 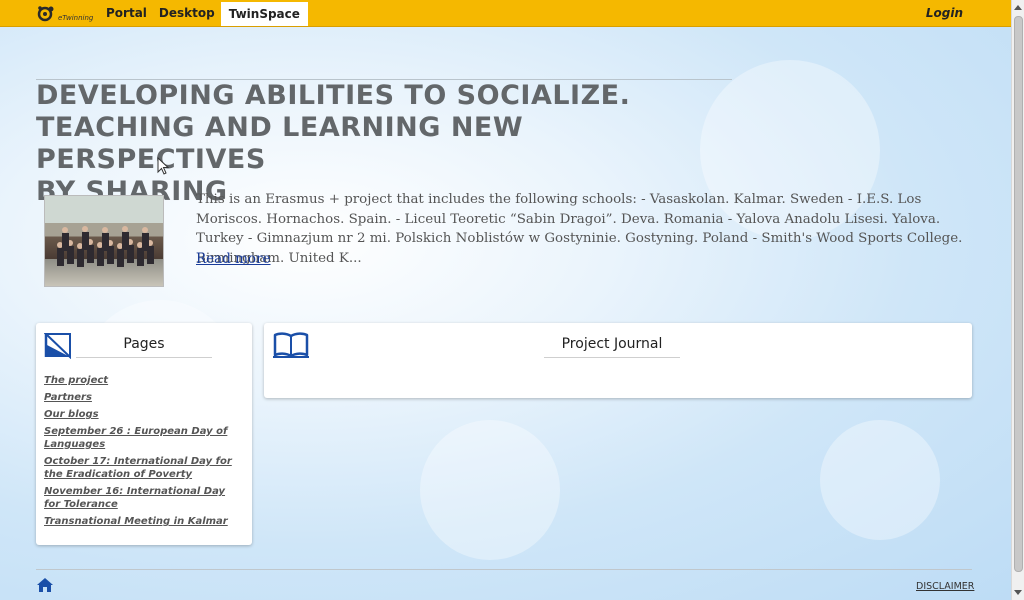 What do you see at coordinates (1018, 294) in the screenshot?
I see `scrollbar-thumb` at bounding box center [1018, 294].